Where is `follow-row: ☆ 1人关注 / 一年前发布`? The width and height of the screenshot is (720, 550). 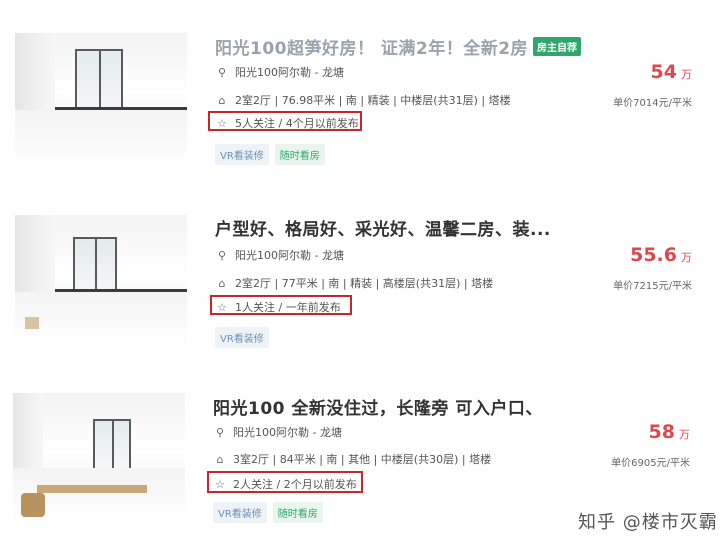 follow-row: ☆ 1人关注 / 一年前发布 is located at coordinates (278, 307).